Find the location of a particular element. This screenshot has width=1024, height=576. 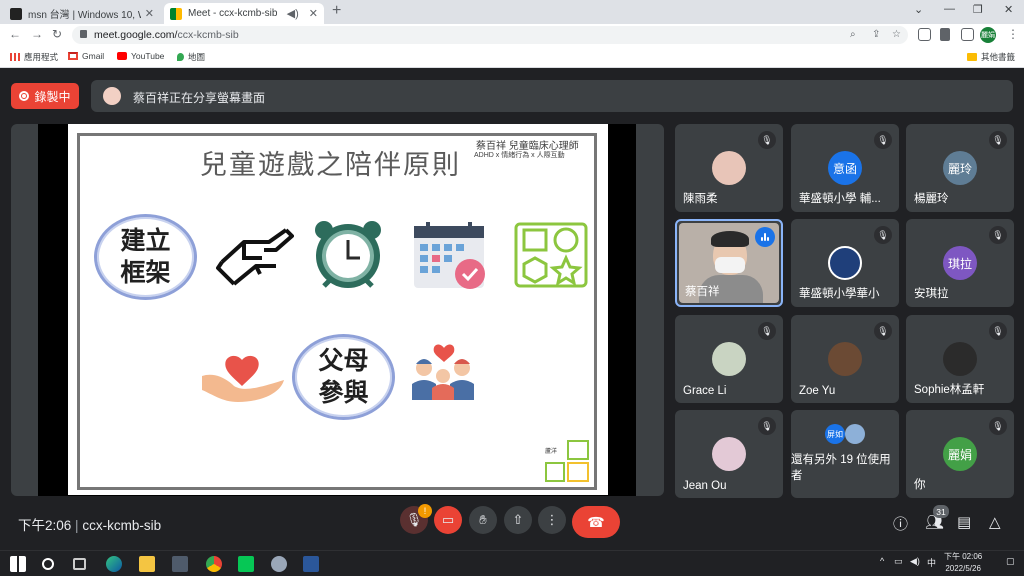

more-options-button: ⋮ is located at coordinates (552, 520).